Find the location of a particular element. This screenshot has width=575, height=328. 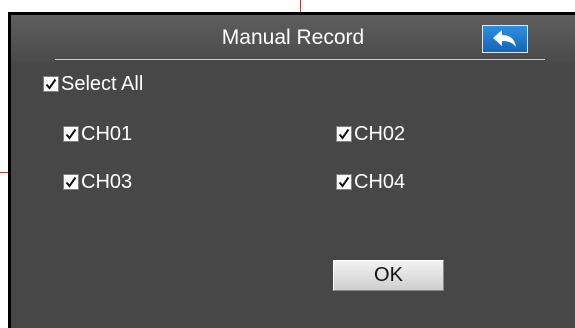

ch01-check-box is located at coordinates (71, 134).